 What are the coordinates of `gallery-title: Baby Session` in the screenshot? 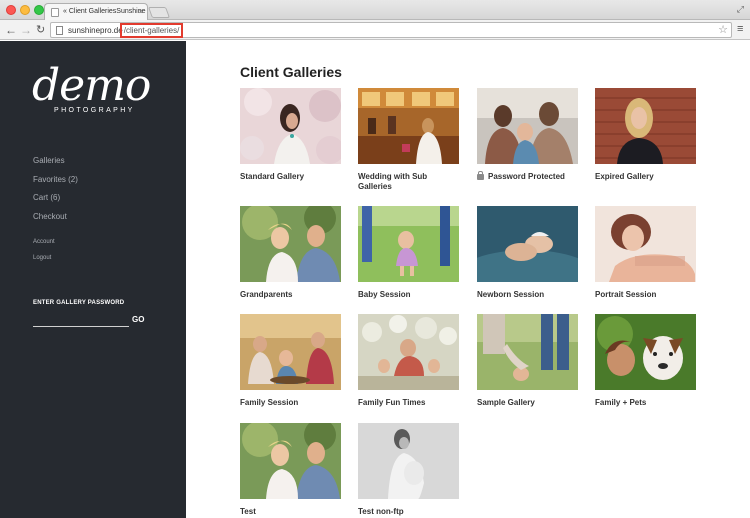 It's located at (408, 295).